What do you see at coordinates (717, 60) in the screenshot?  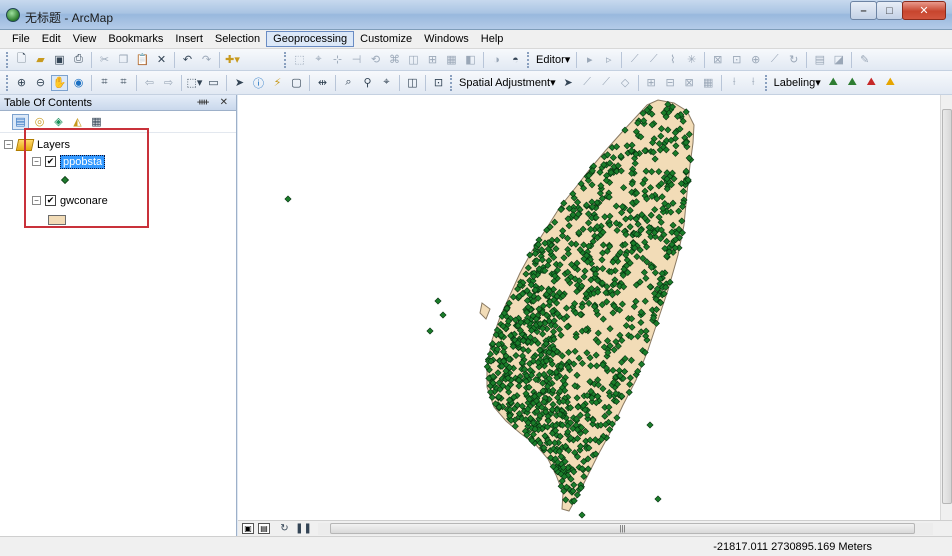 I see `edit-vertices2-icon: ⊠` at bounding box center [717, 60].